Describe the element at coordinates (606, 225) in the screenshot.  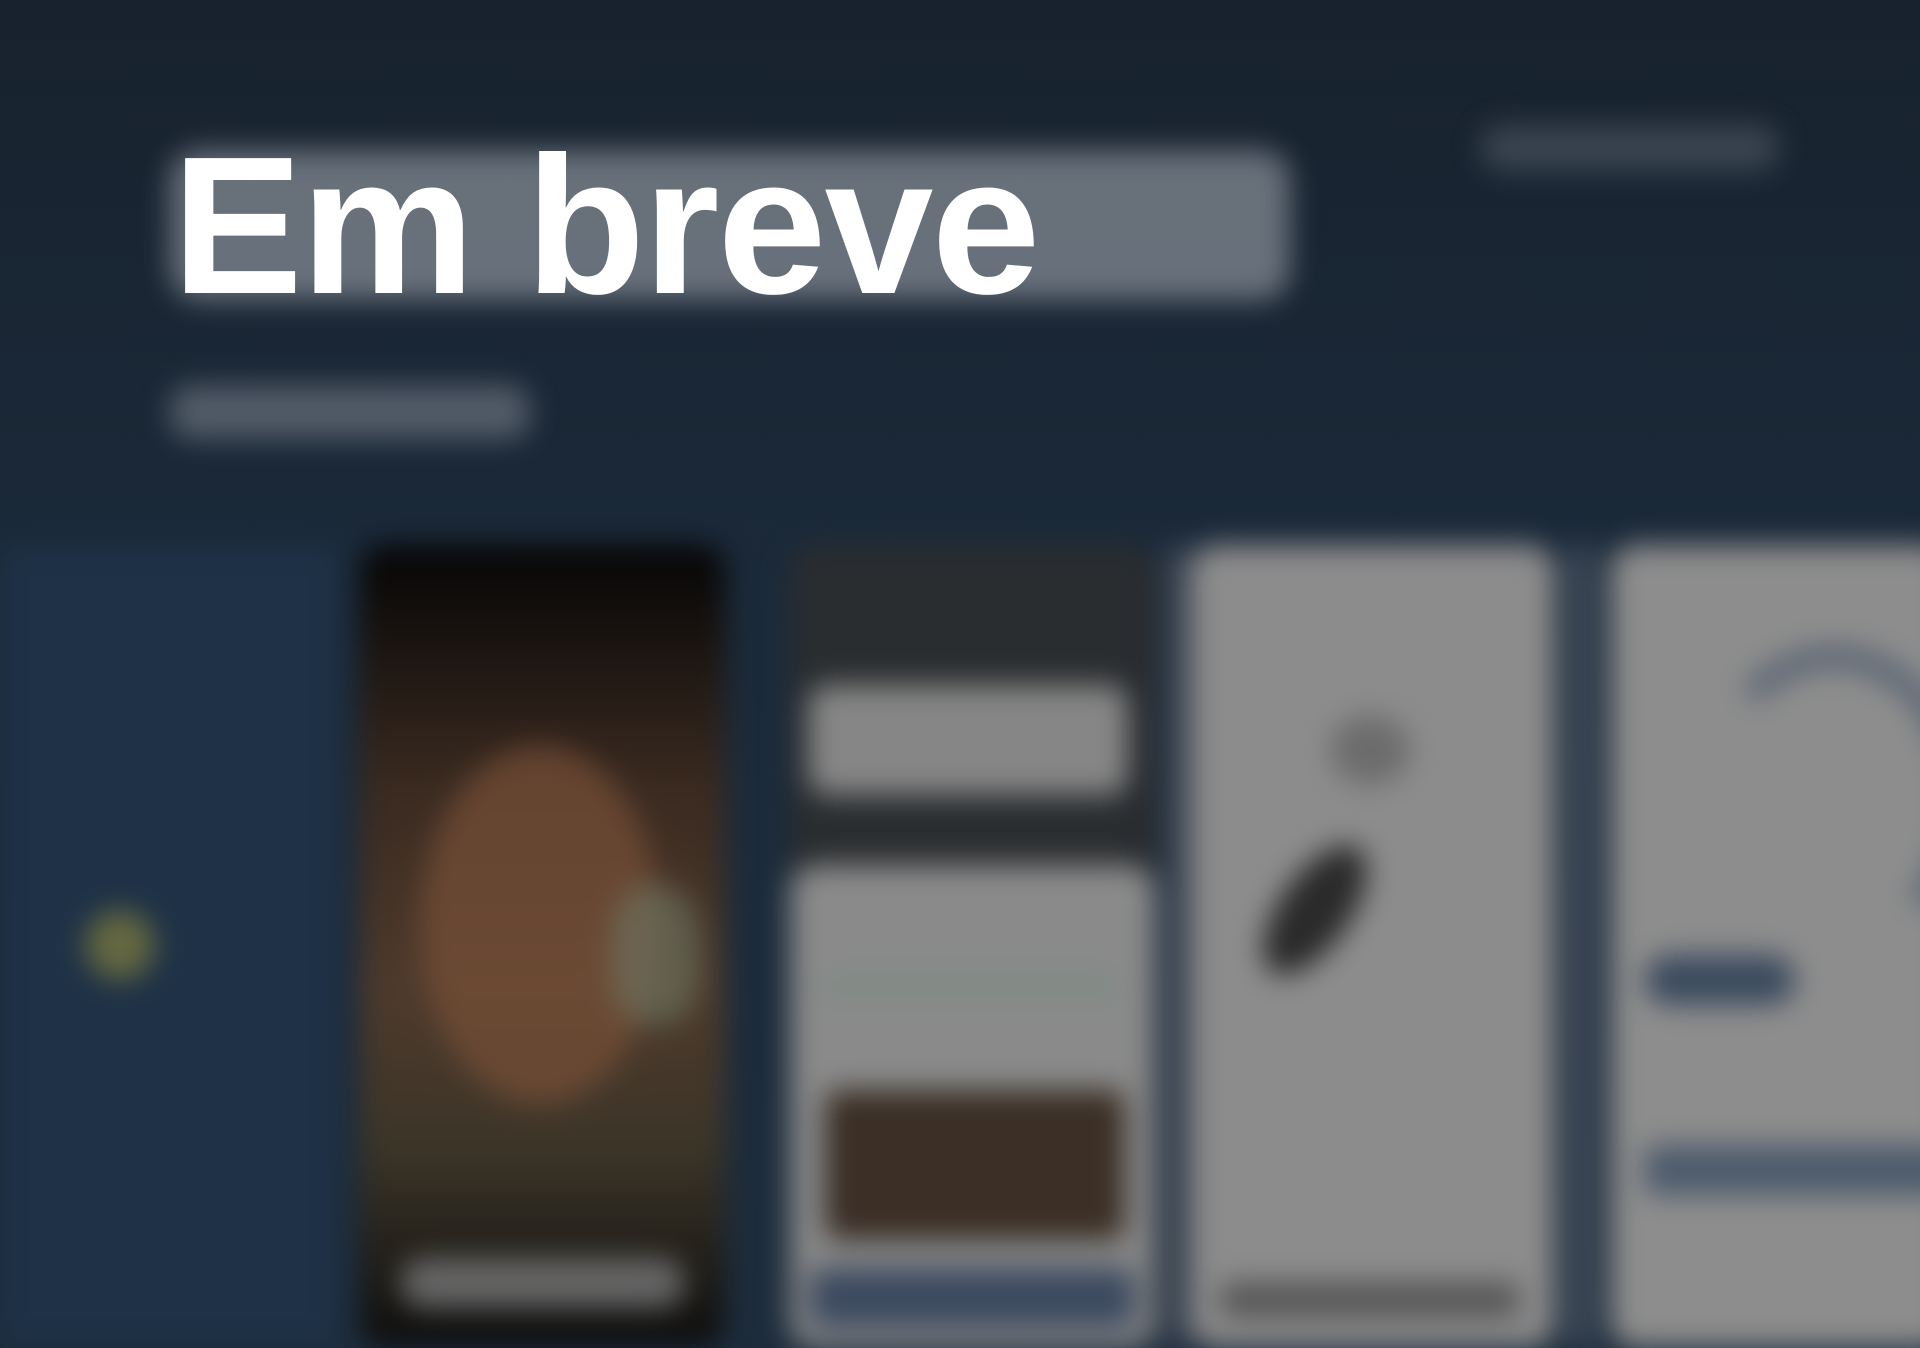
I see `page-title: Em breve` at that location.